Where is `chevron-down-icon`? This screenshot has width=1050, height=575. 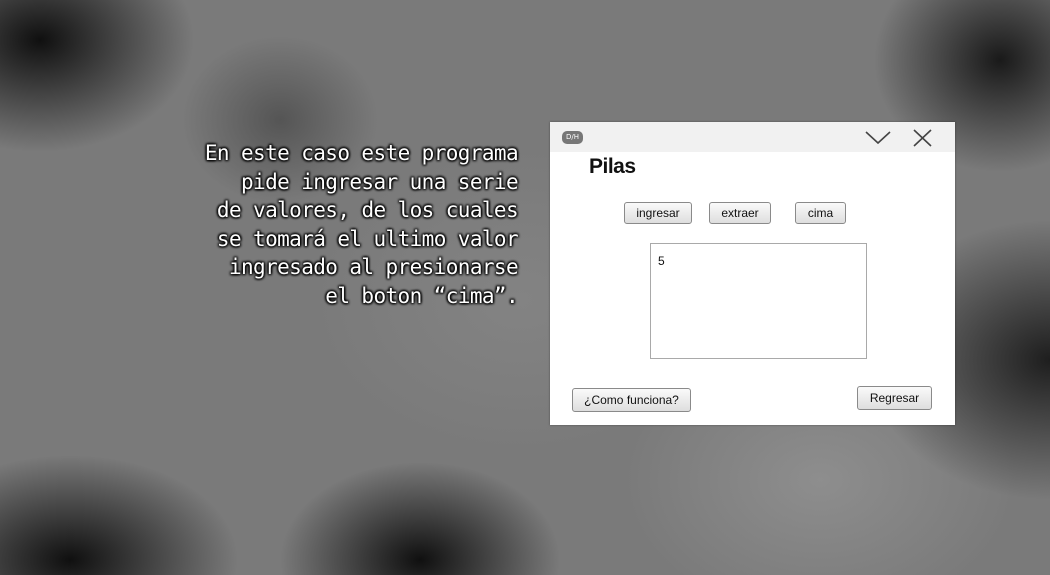
chevron-down-icon is located at coordinates (878, 138).